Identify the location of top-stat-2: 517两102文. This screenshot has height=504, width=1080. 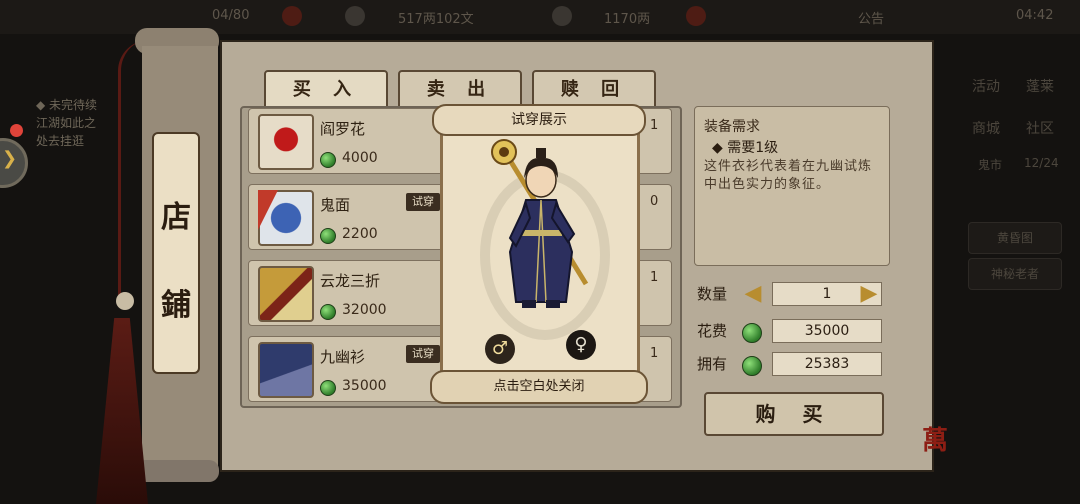
(436, 19).